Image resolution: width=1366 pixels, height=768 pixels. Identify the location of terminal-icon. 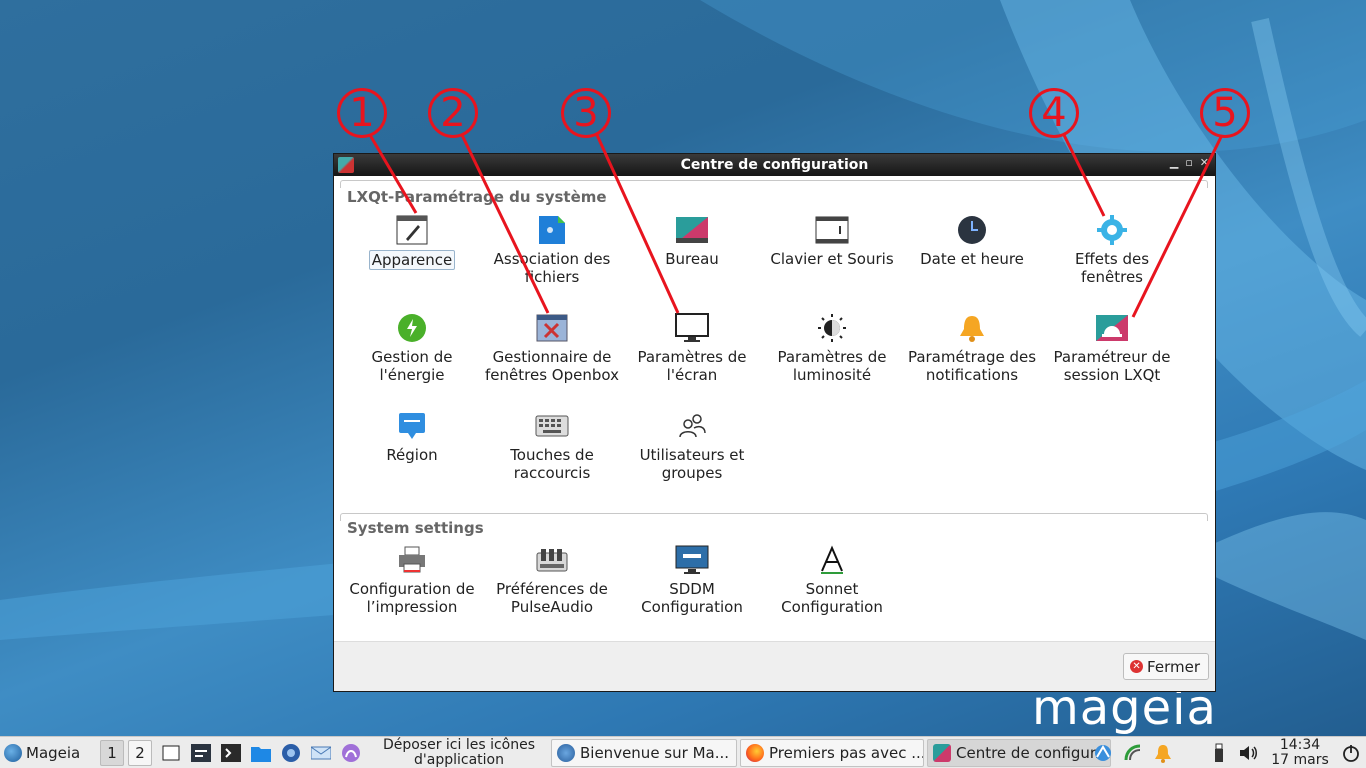
(231, 753).